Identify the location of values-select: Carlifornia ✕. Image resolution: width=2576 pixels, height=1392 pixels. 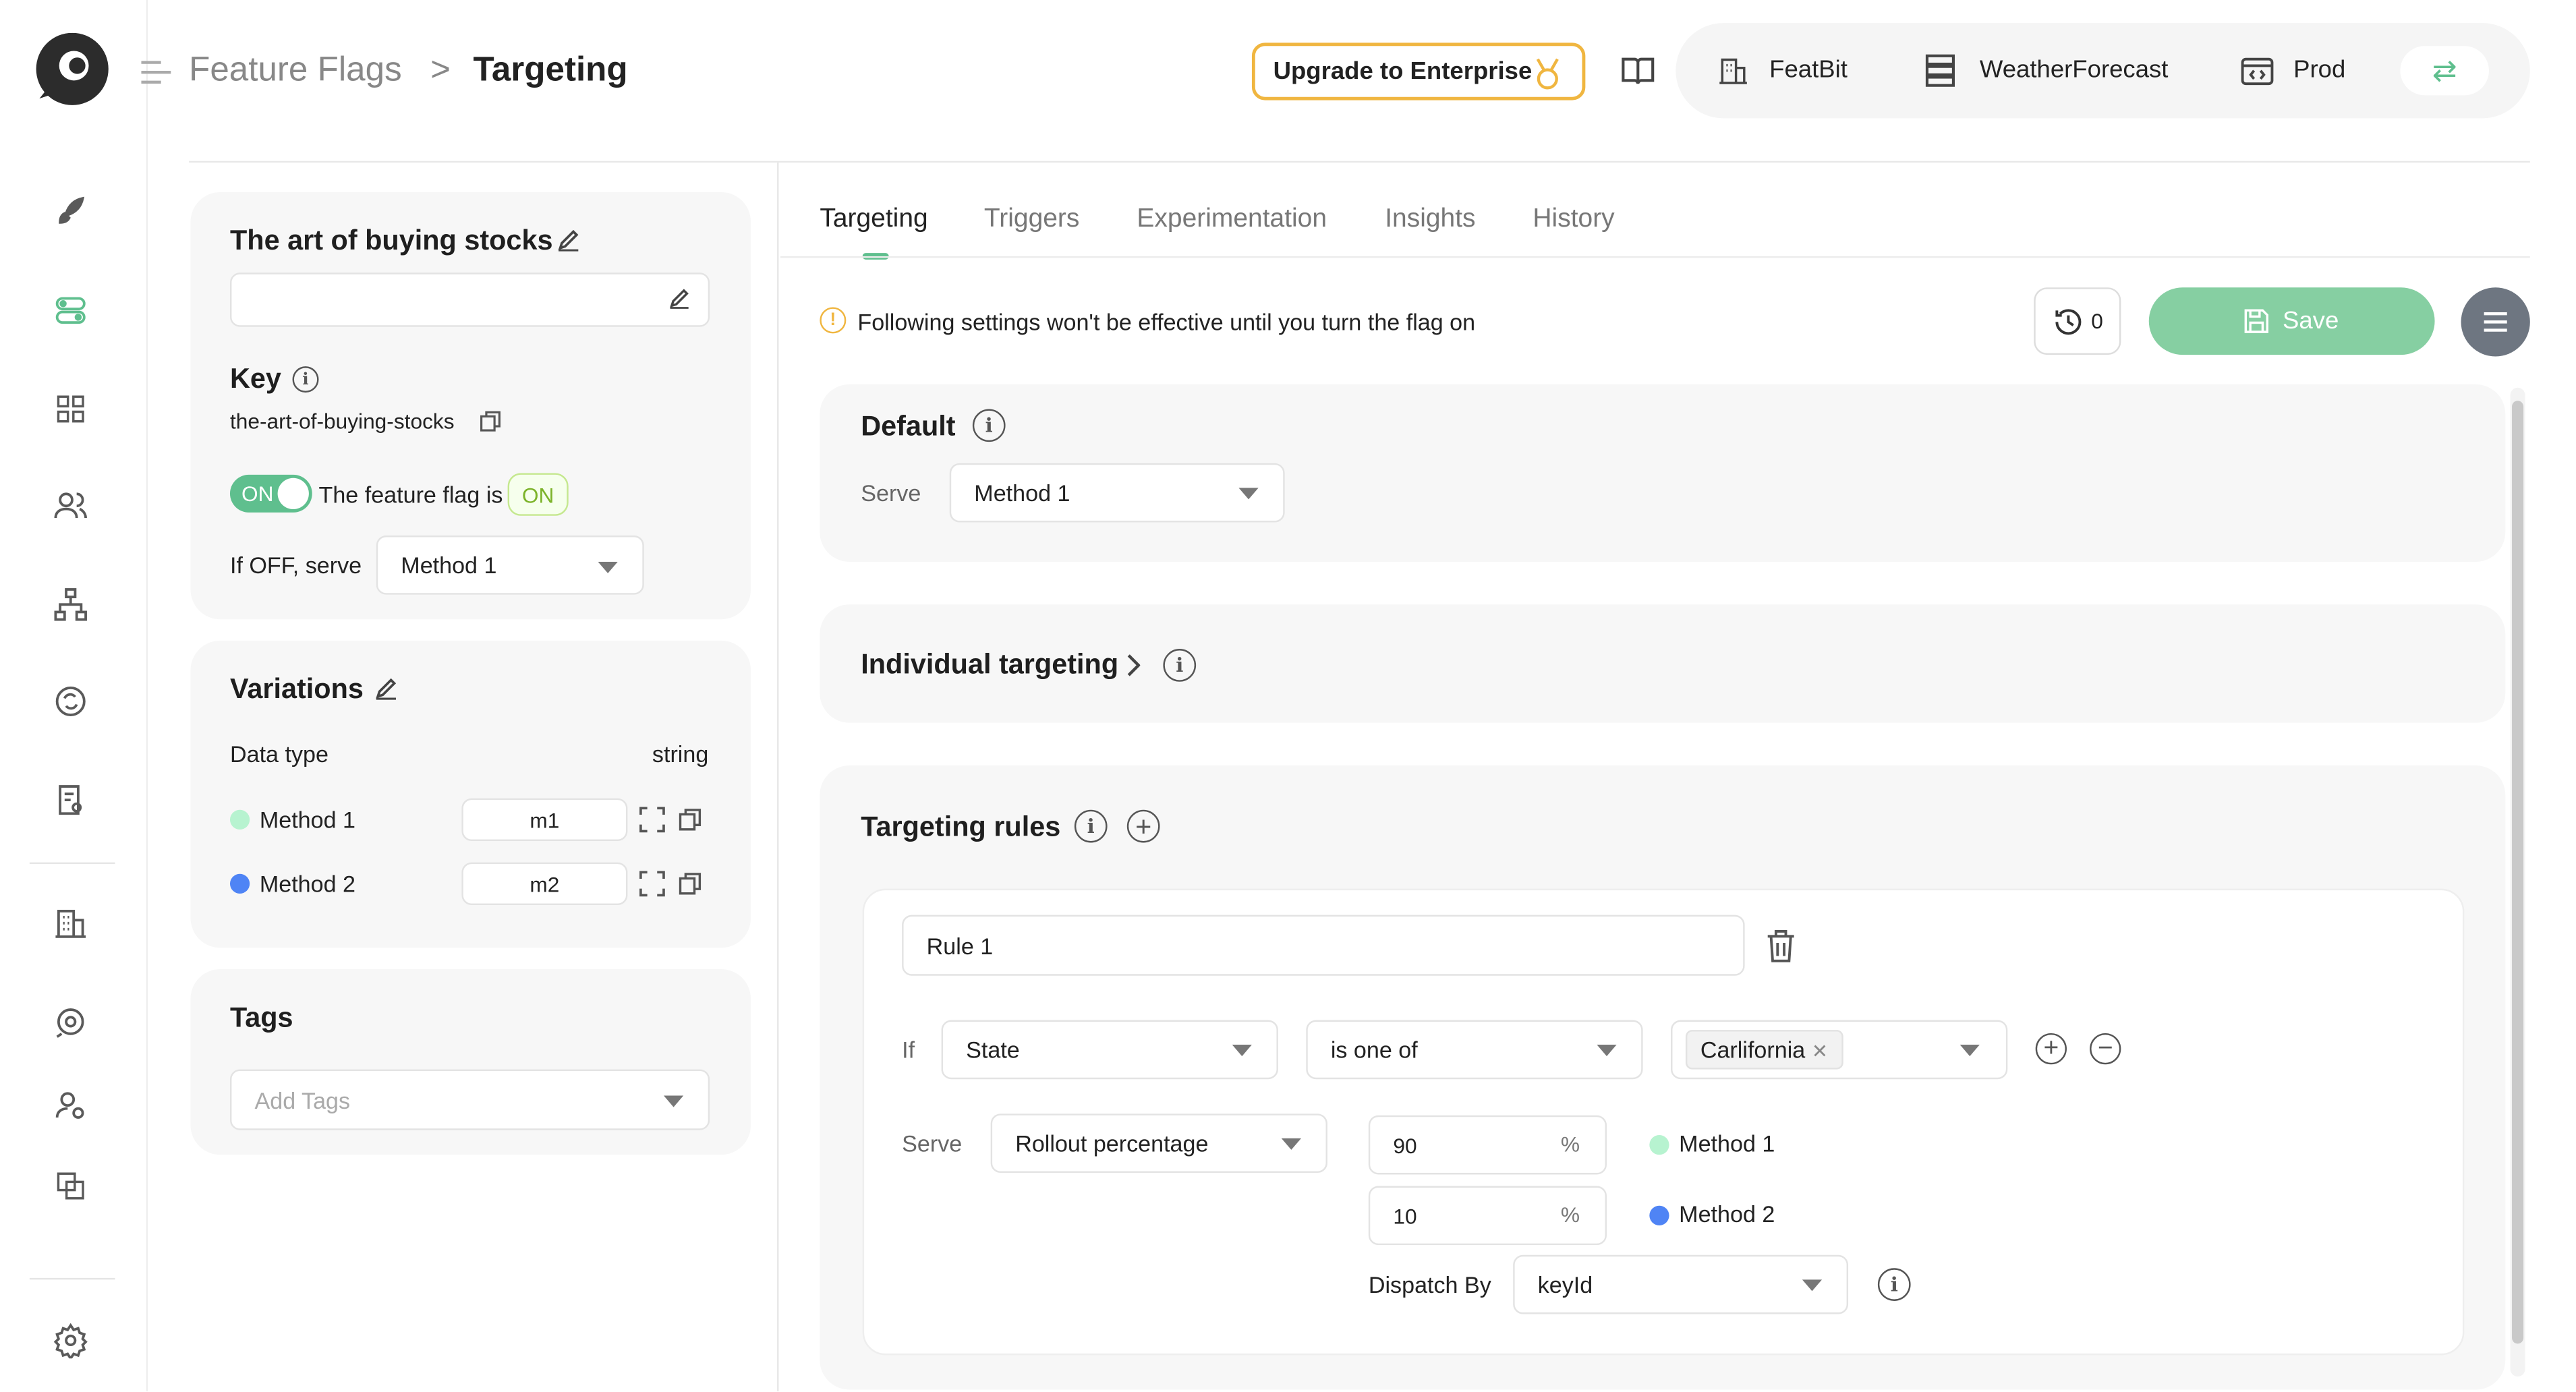
(1839, 1050).